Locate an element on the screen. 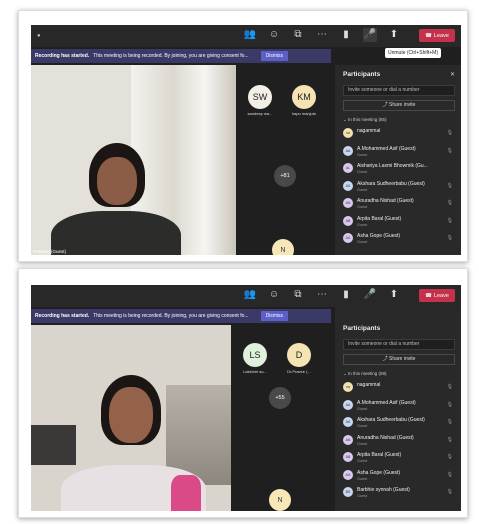 This screenshot has width=479, height=524. unmute-tooltip: Unmute (Ctrl+Shift+M) is located at coordinates (412, 53).